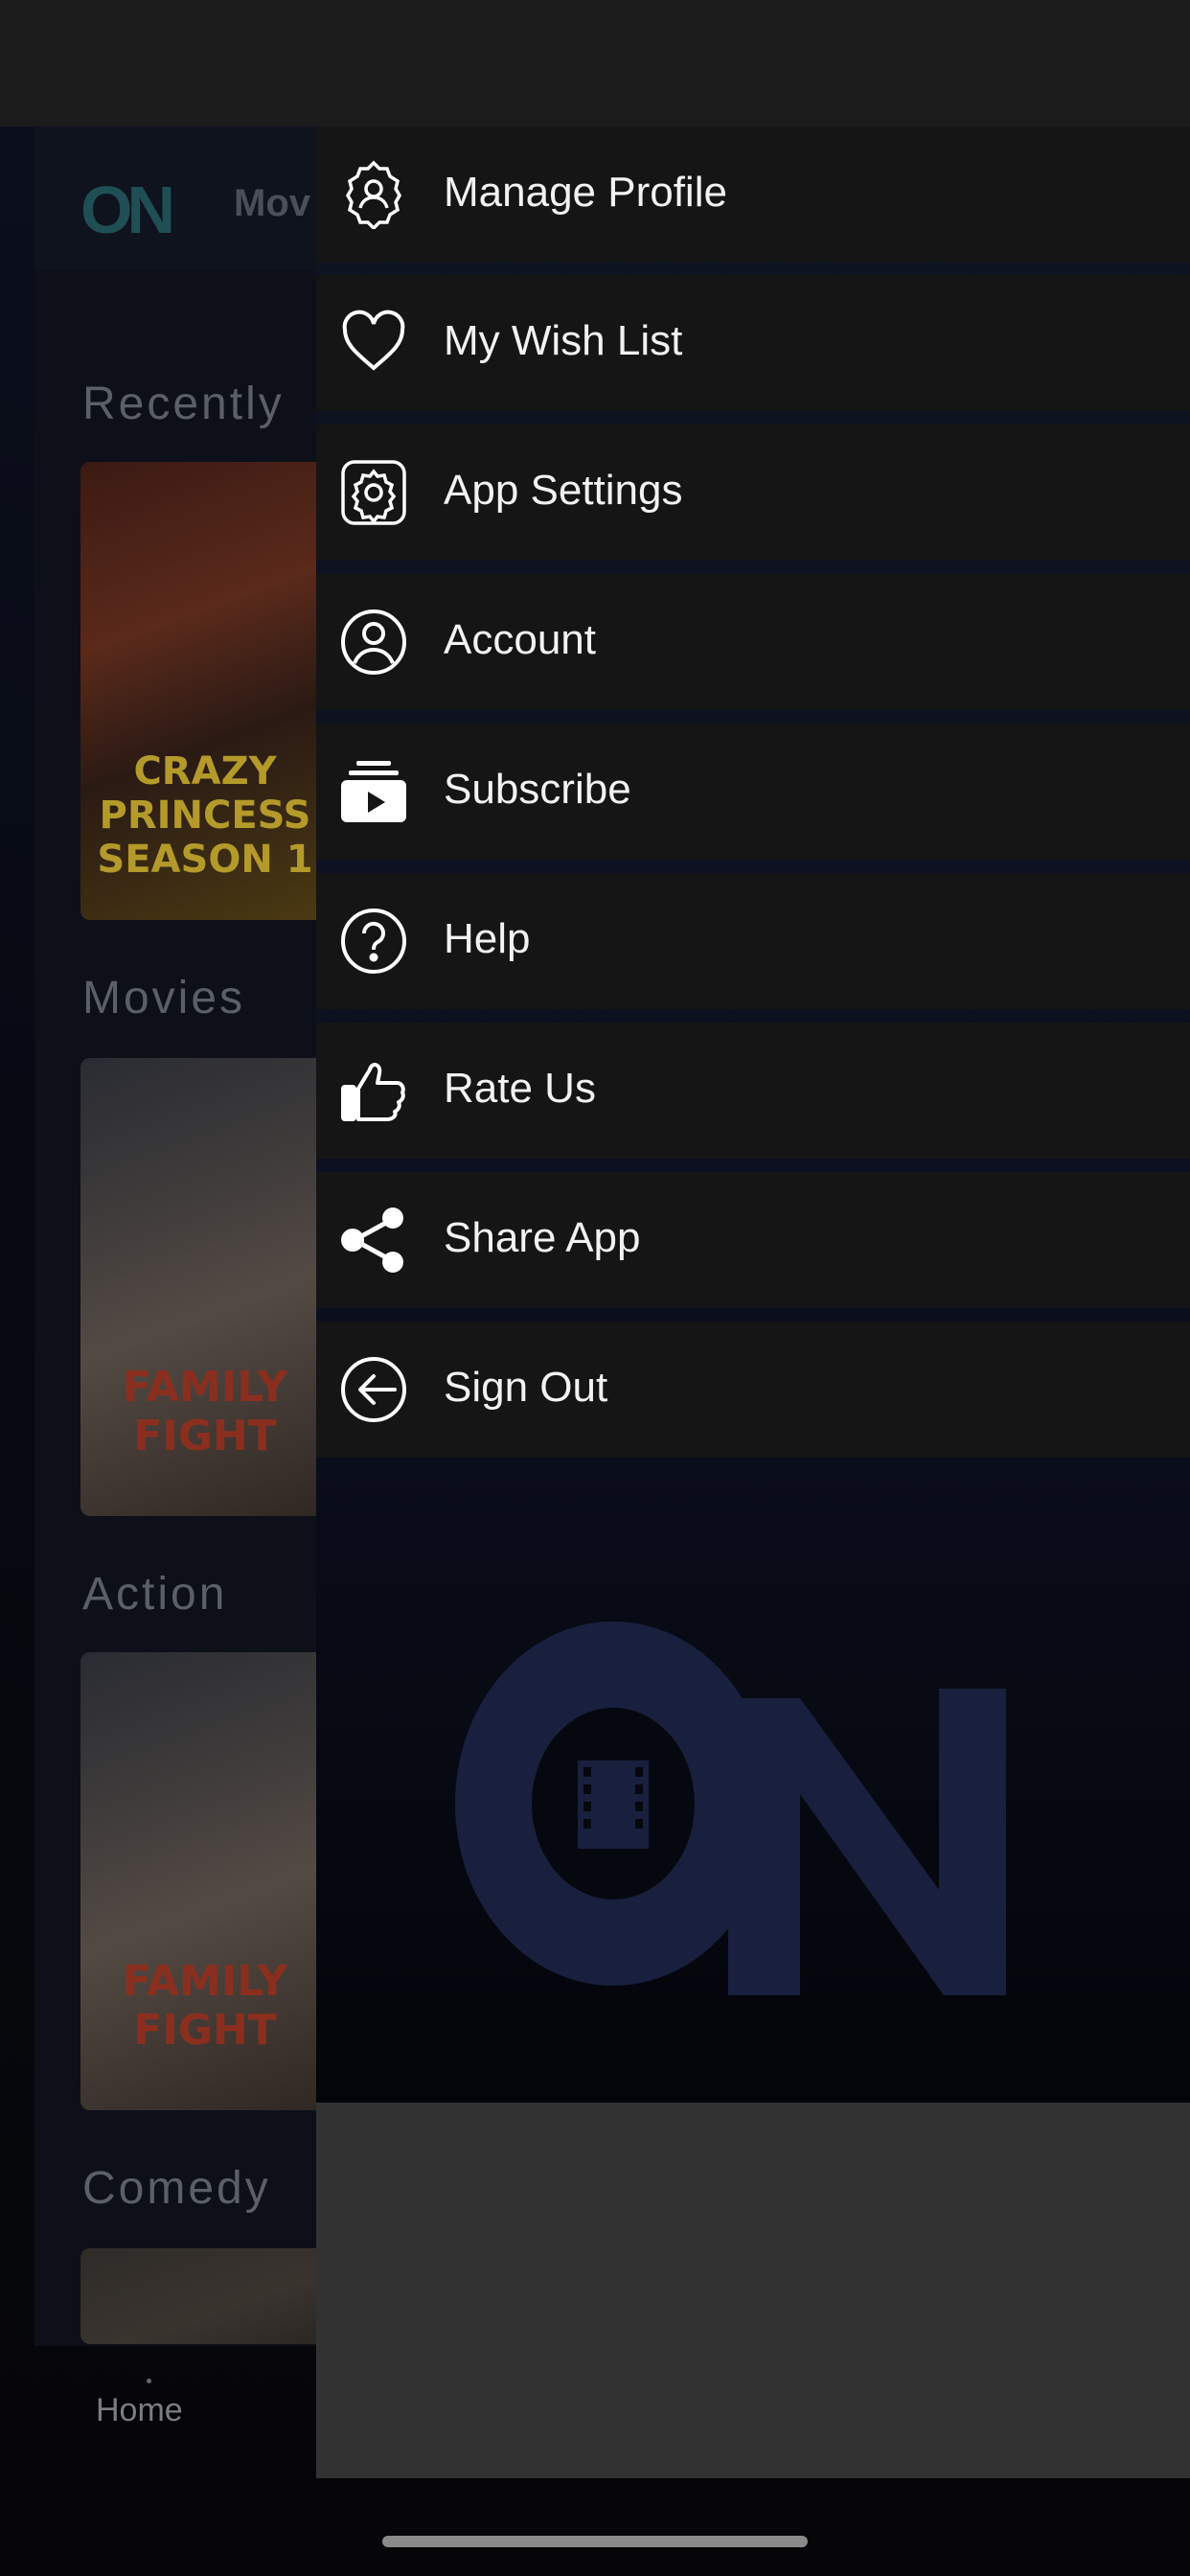  I want to click on menu-item-share-app: Share App, so click(753, 1240).